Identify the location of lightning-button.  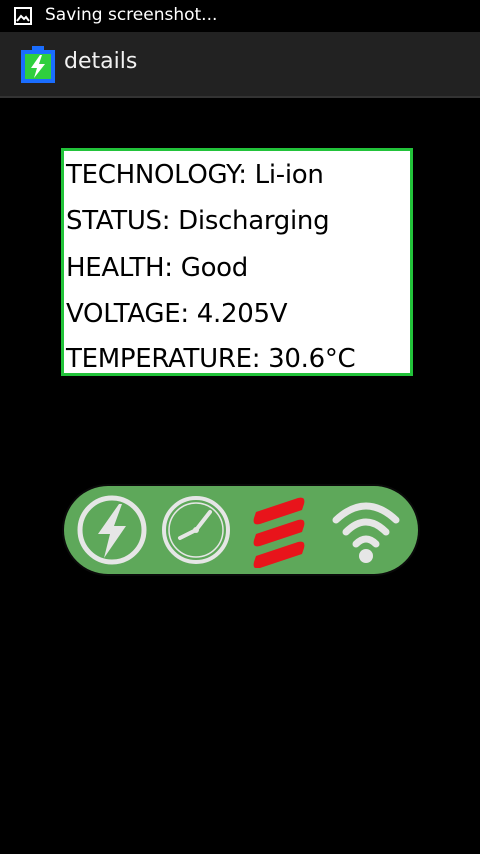
(112, 530).